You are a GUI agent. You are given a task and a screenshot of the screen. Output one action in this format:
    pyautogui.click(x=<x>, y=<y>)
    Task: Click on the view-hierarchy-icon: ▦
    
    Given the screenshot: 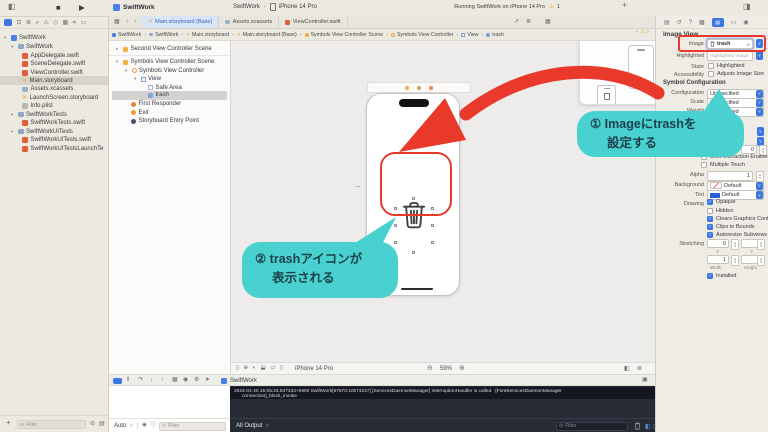 What is the action you would take?
    pyautogui.click(x=175, y=380)
    